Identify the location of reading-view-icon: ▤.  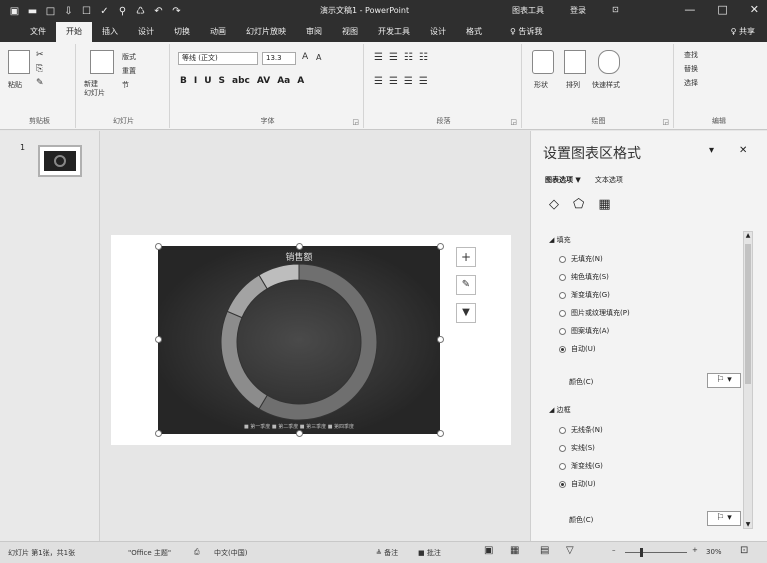
(544, 550).